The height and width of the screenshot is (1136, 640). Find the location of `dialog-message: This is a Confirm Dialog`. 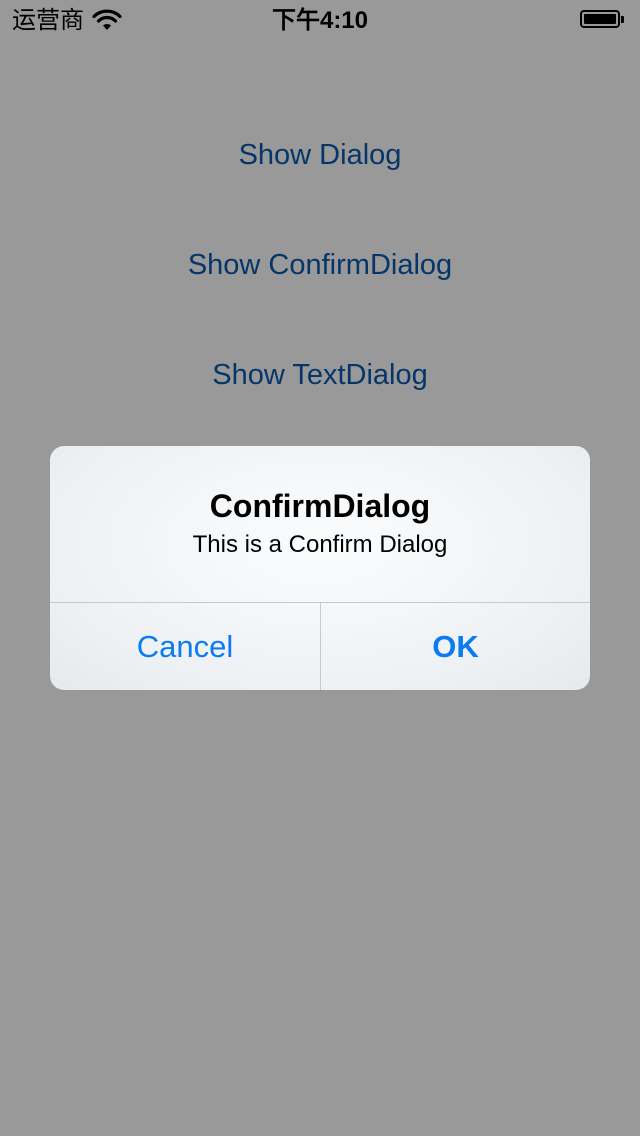

dialog-message: This is a Confirm Dialog is located at coordinates (320, 544).